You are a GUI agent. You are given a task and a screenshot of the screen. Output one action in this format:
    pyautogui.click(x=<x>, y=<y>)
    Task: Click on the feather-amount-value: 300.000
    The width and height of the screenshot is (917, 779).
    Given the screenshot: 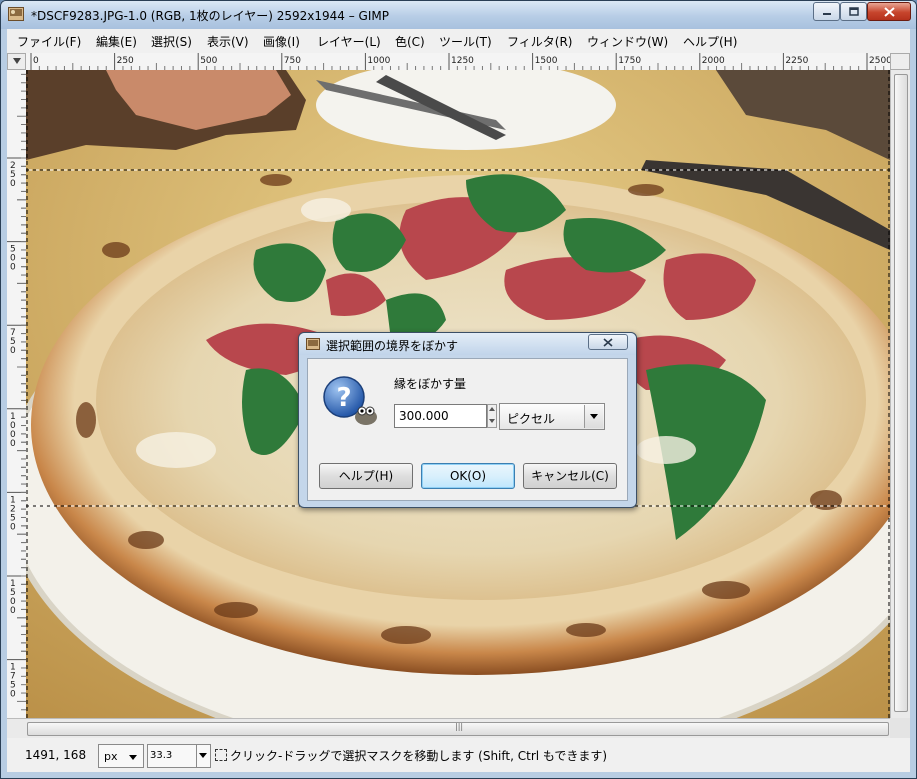 What is the action you would take?
    pyautogui.click(x=424, y=416)
    